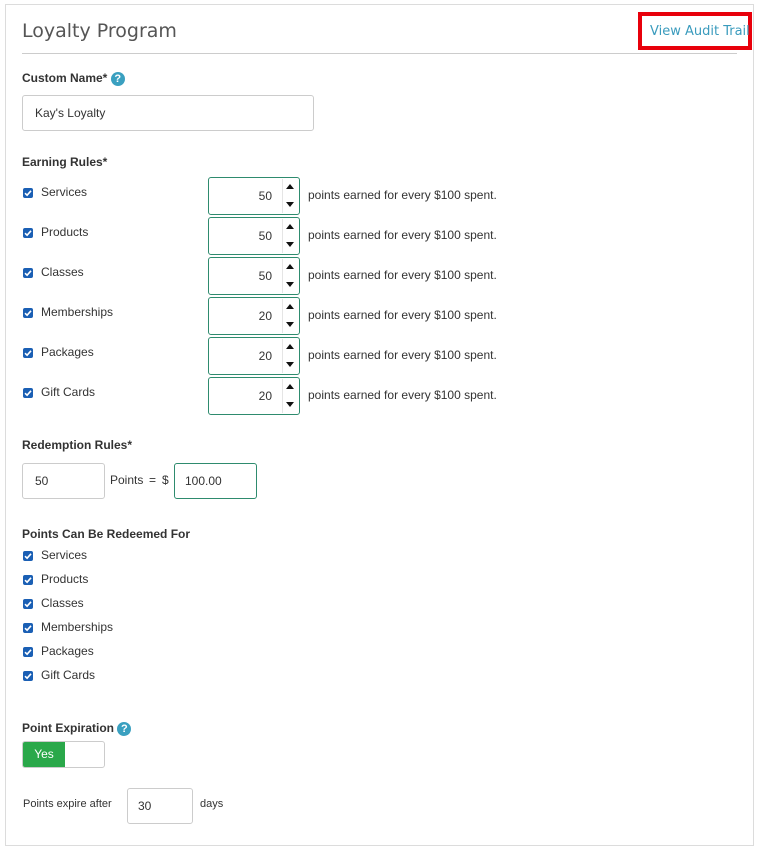 Image resolution: width=764 pixels, height=859 pixels. What do you see at coordinates (62, 272) in the screenshot?
I see `earning-category-label: Classes` at bounding box center [62, 272].